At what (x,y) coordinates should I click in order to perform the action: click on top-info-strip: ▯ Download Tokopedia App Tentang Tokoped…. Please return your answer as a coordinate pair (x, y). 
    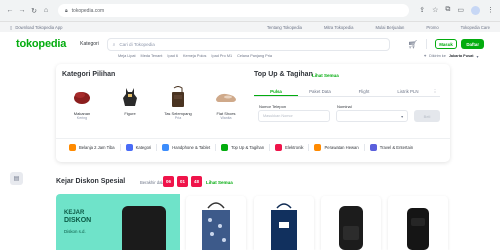
    Looking at the image, I should click on (250, 27).